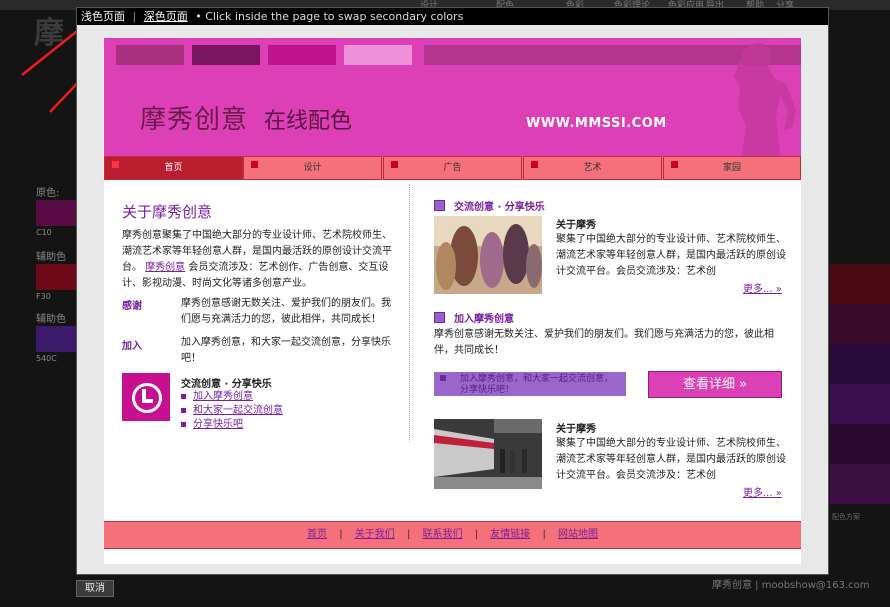 The width and height of the screenshot is (890, 607). What do you see at coordinates (846, 517) in the screenshot?
I see `background-small-text: 配色方案` at bounding box center [846, 517].